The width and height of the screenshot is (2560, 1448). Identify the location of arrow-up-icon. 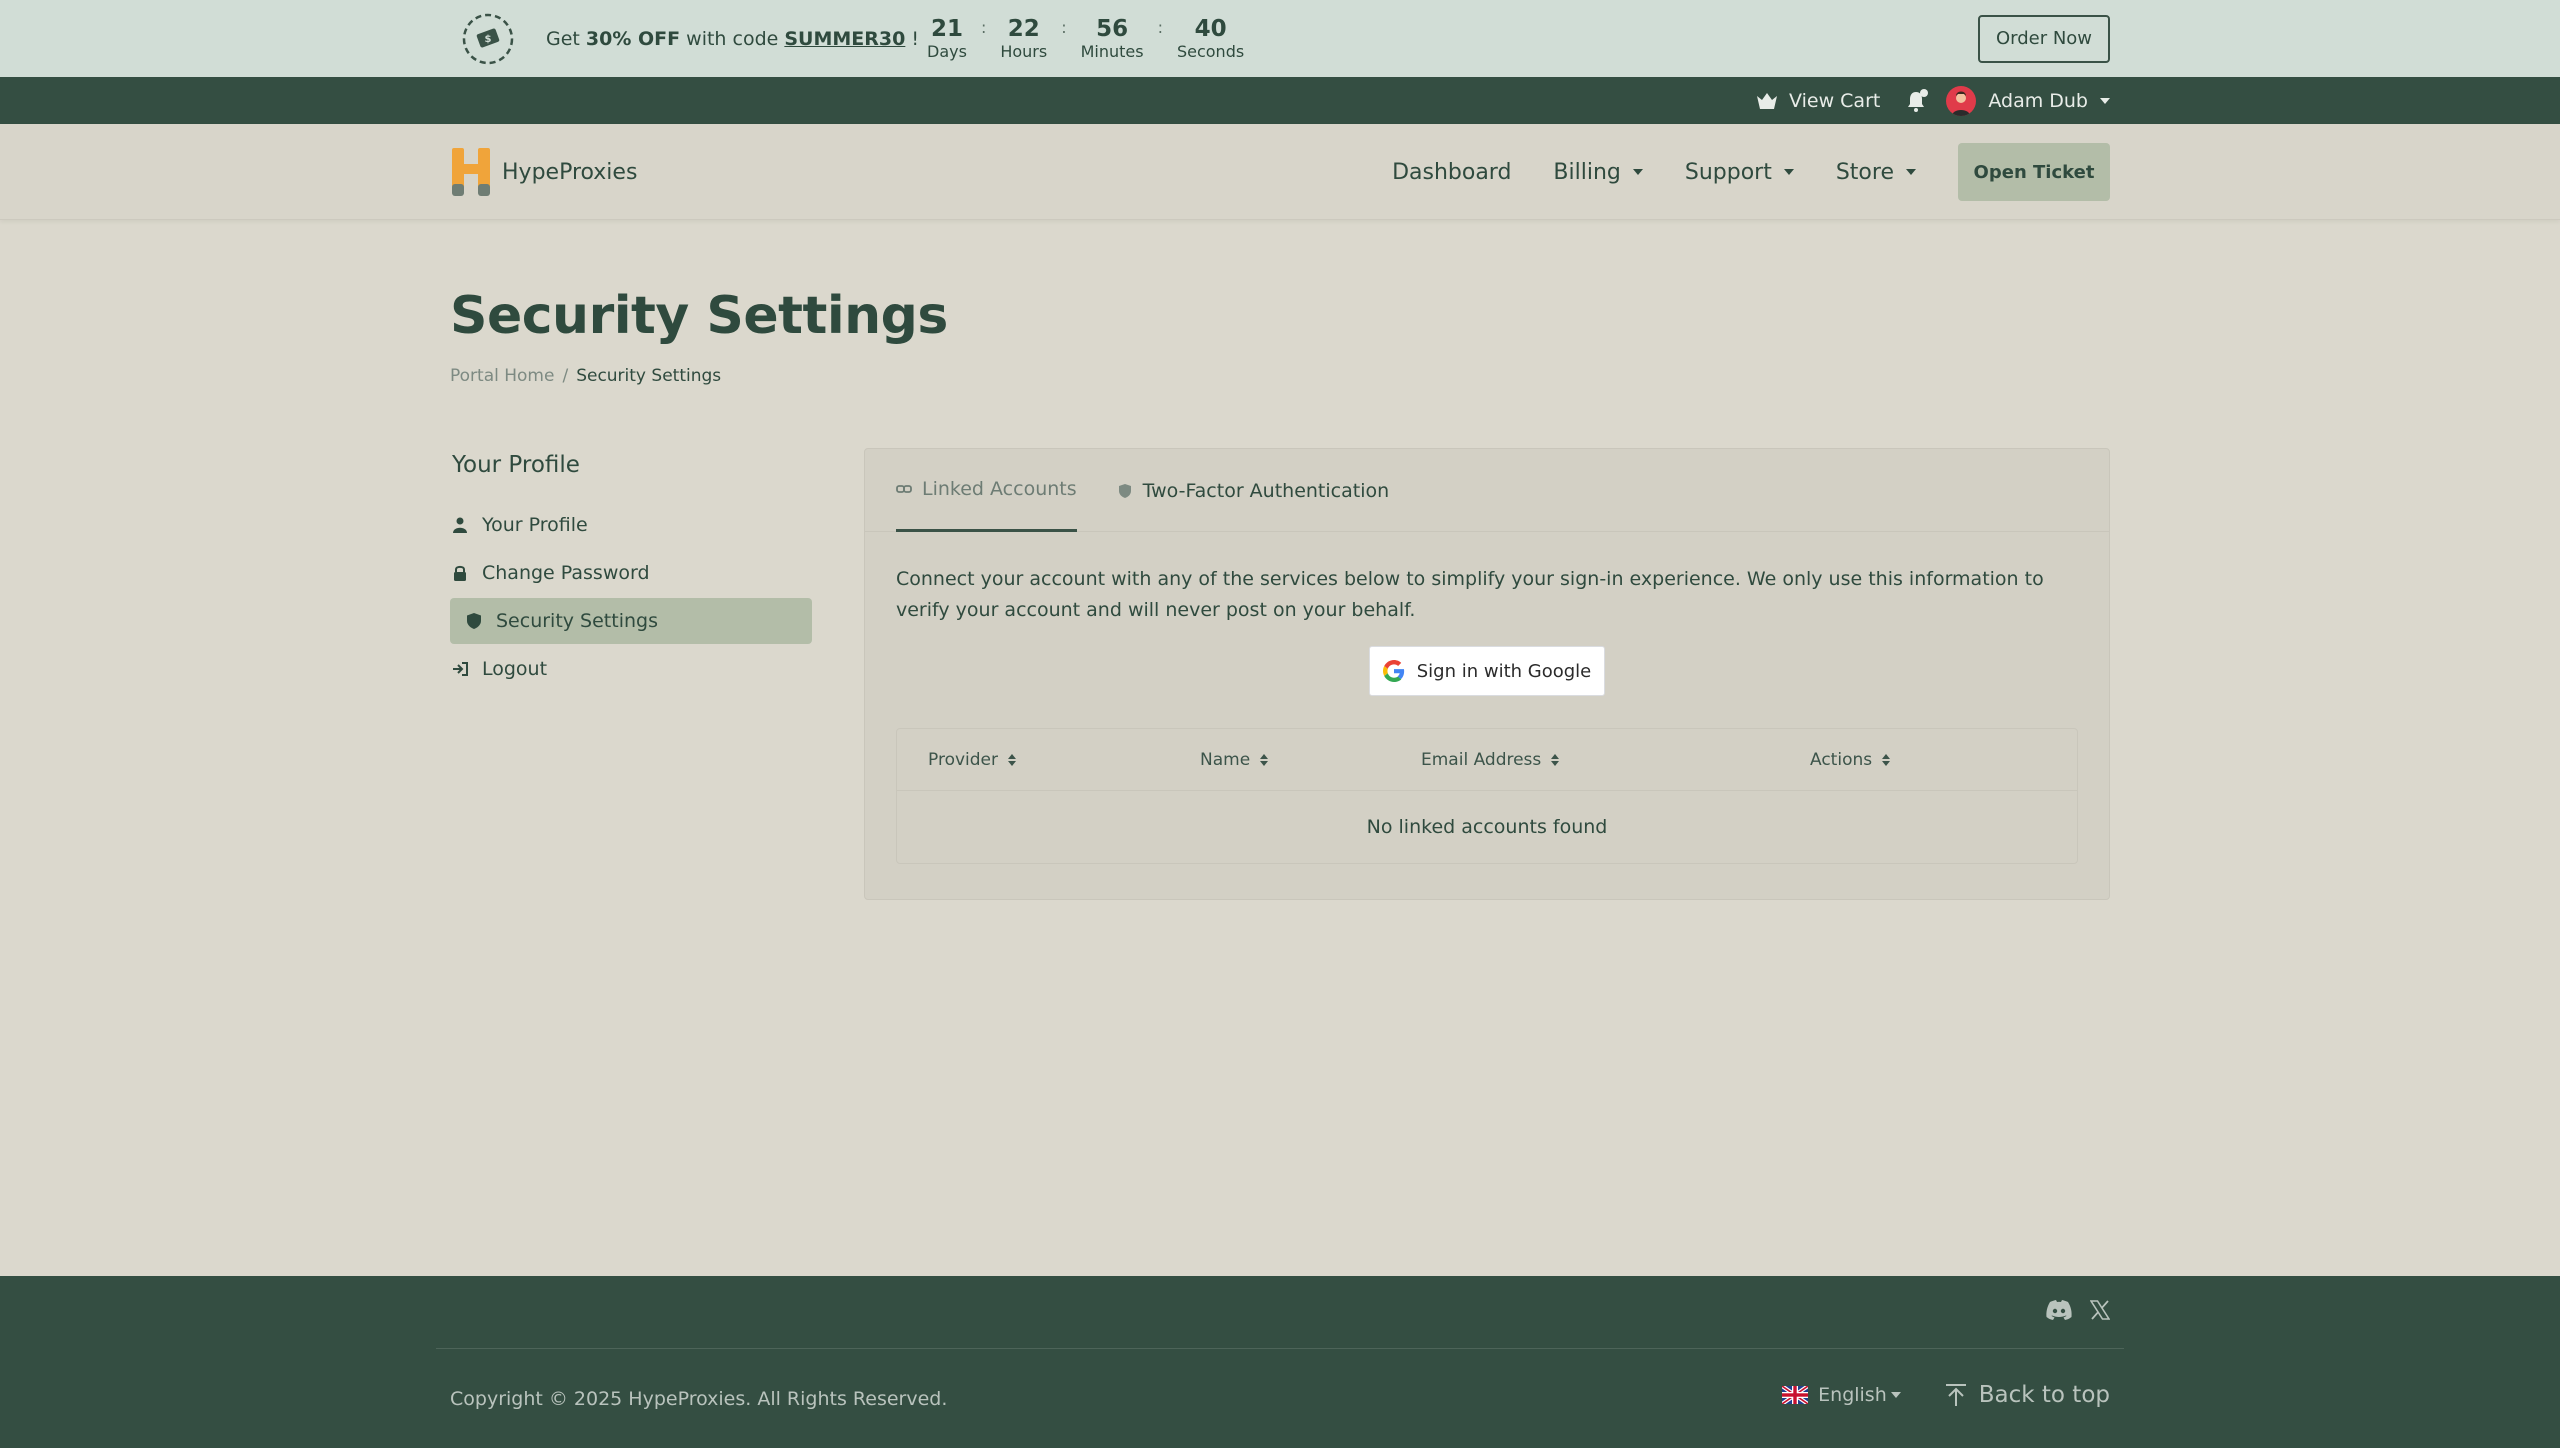
(1955, 1395).